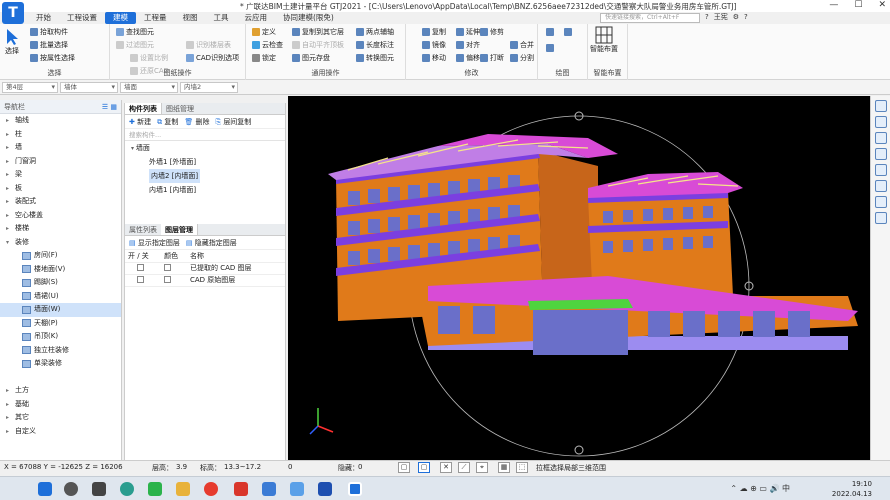  What do you see at coordinates (9, 243) in the screenshot?
I see `expand-arrow-icon: ▾` at bounding box center [9, 243].